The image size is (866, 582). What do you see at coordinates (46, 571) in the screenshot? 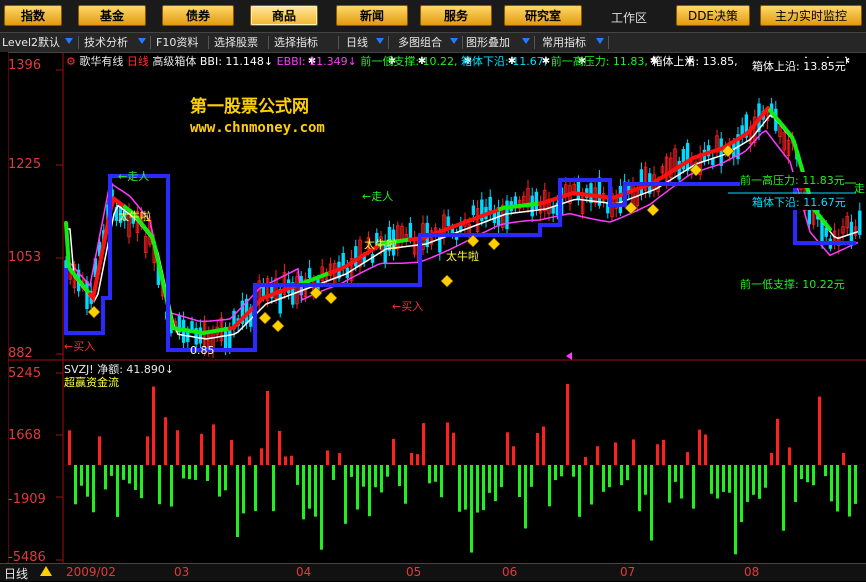
I see `period-arrow-icon` at bounding box center [46, 571].